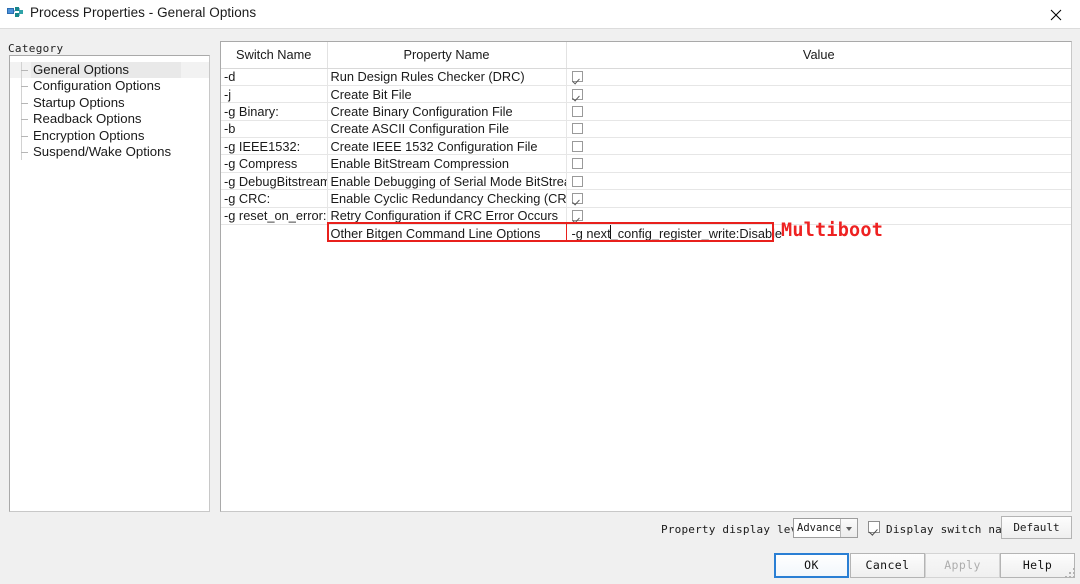 This screenshot has width=1080, height=584. I want to click on category-label: Category, so click(36, 48).